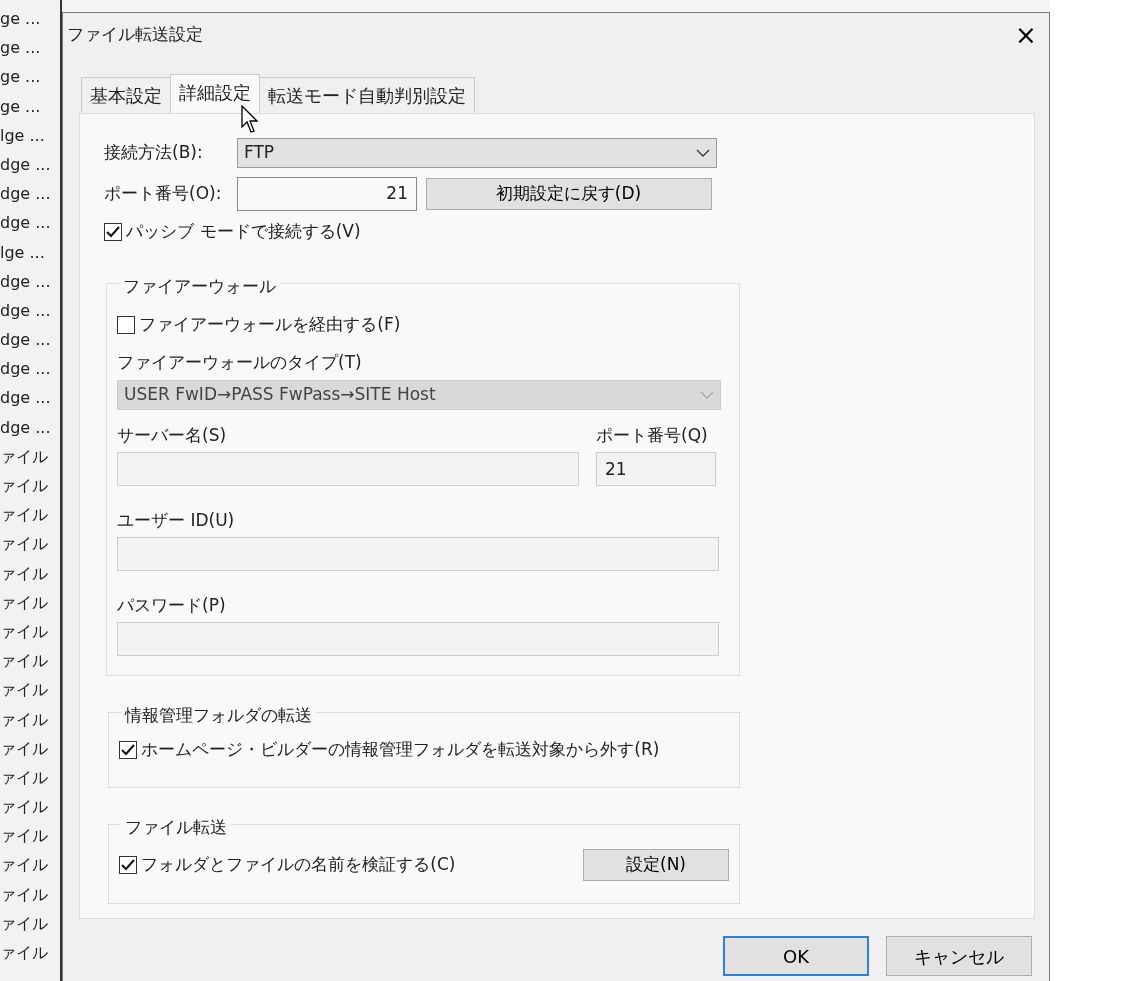 The height and width of the screenshot is (981, 1140). What do you see at coordinates (243, 231) in the screenshot?
I see `checkbox-label: パッシブ モードで接続する(V)` at bounding box center [243, 231].